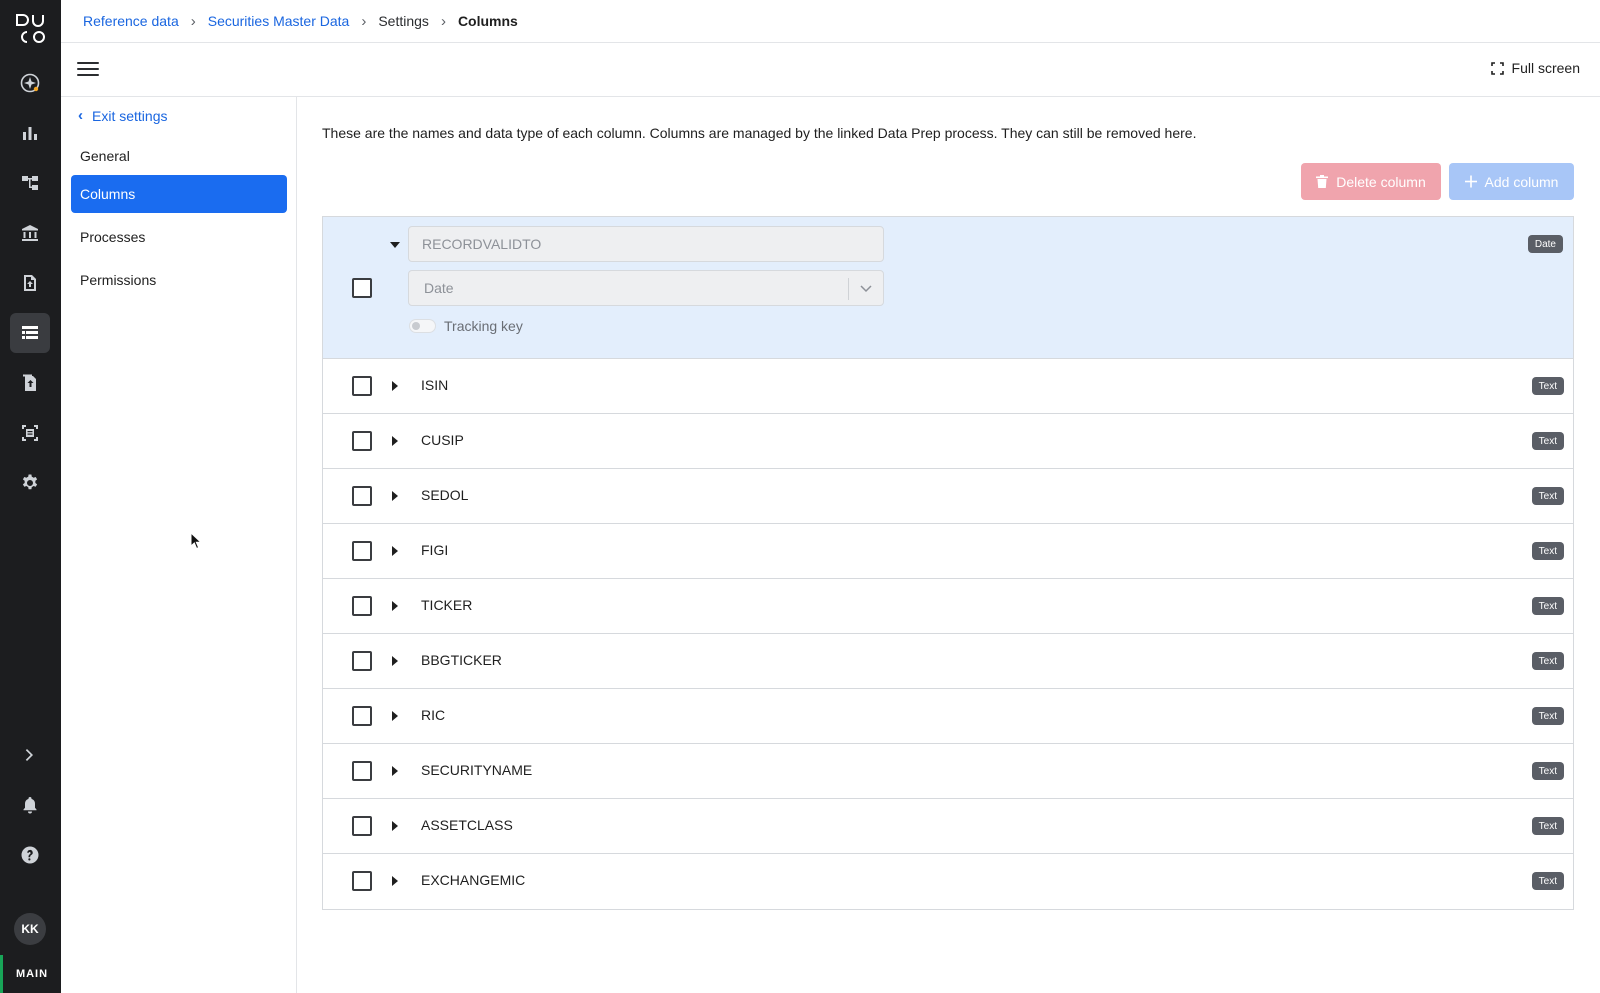  Describe the element at coordinates (31, 29) in the screenshot. I see `duco-logo` at that location.